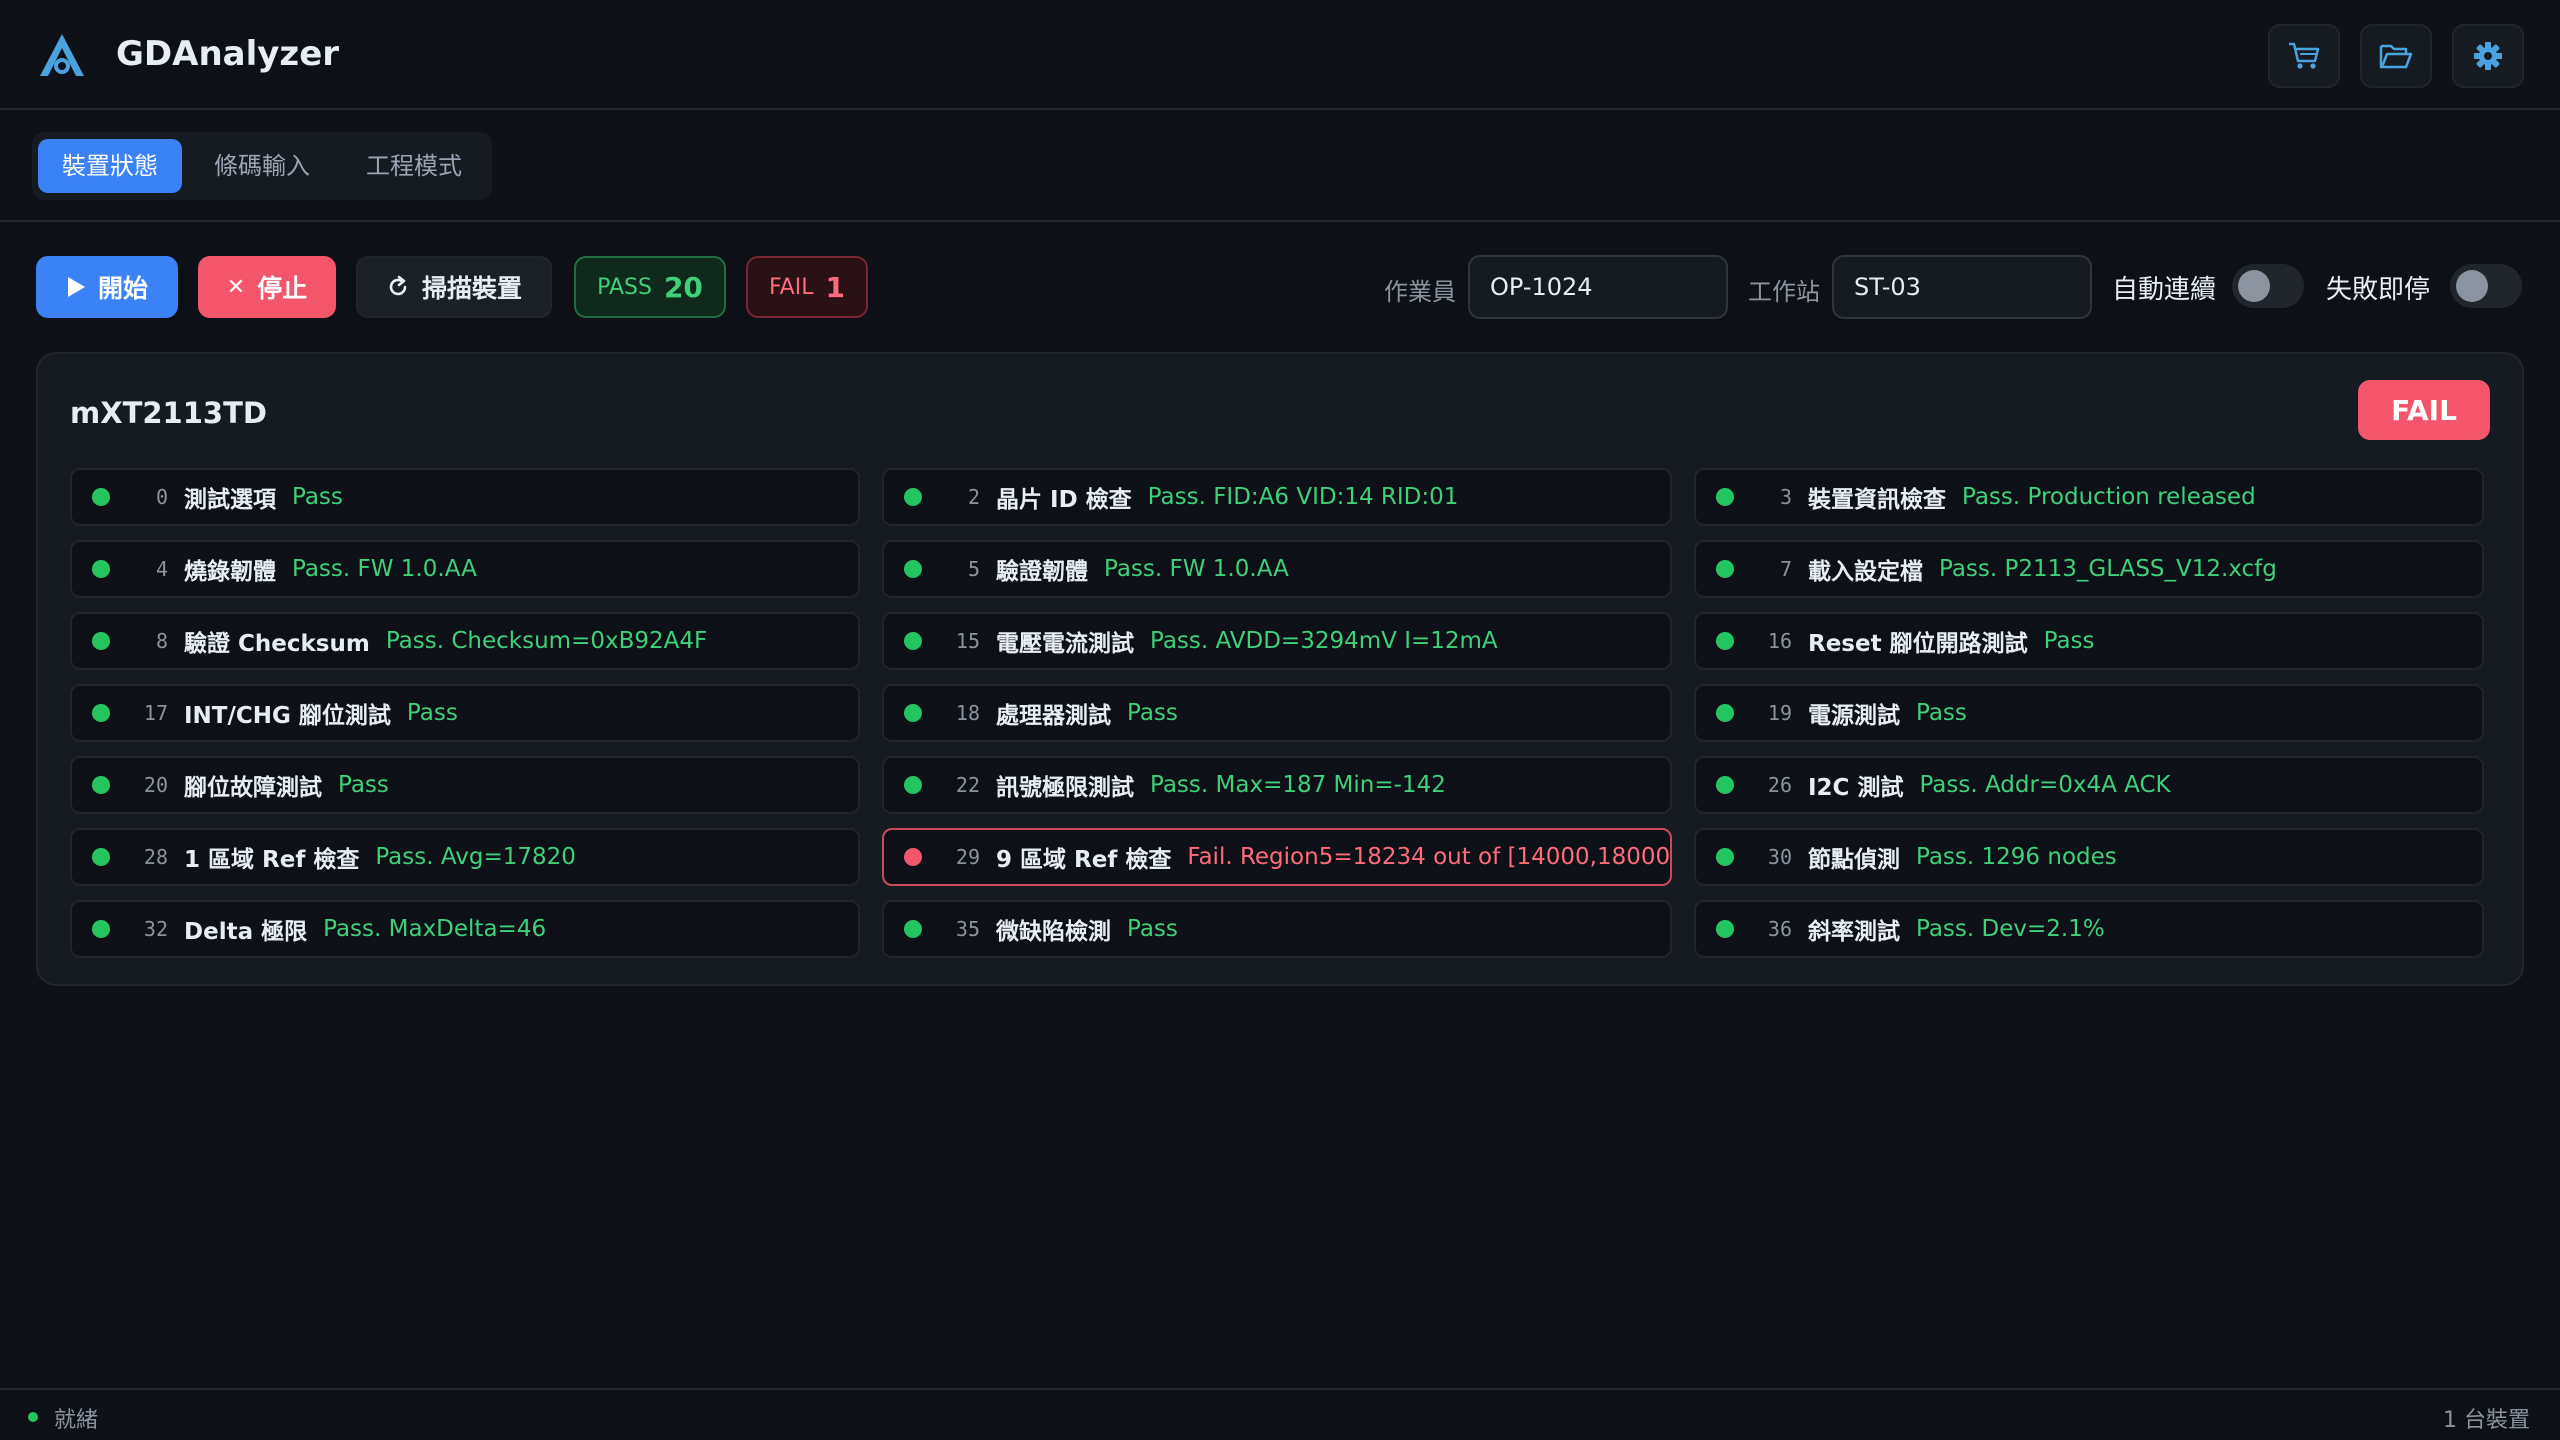 The image size is (2560, 1440). What do you see at coordinates (1779, 713) in the screenshot?
I see `test-id: 19` at bounding box center [1779, 713].